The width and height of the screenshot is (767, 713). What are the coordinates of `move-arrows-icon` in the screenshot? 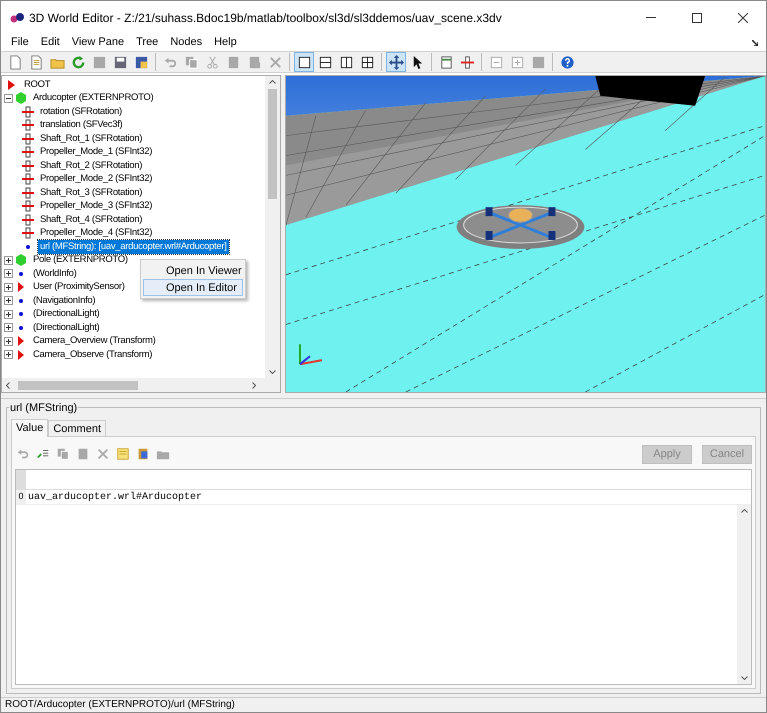 It's located at (396, 62).